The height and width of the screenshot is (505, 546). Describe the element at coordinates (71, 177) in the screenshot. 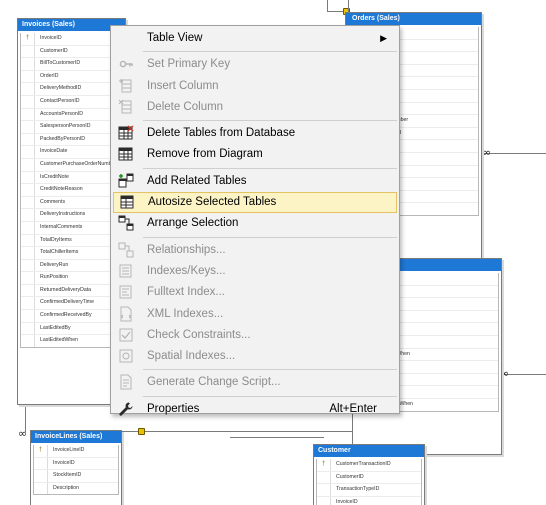

I see `table-column-row: IsCreditNote` at that location.